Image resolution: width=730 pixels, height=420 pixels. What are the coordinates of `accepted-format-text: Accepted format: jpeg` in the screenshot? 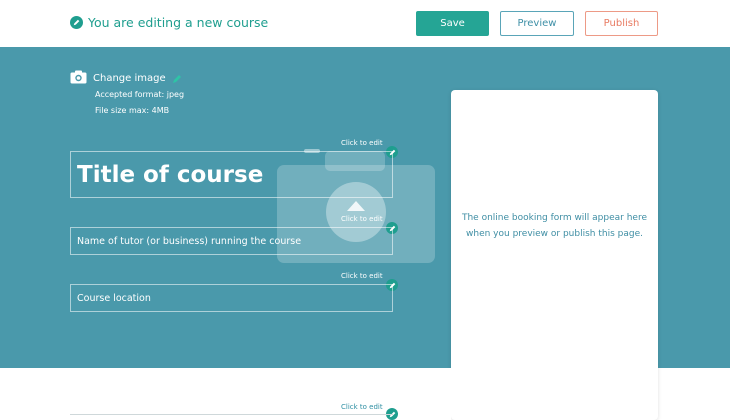 It's located at (140, 94).